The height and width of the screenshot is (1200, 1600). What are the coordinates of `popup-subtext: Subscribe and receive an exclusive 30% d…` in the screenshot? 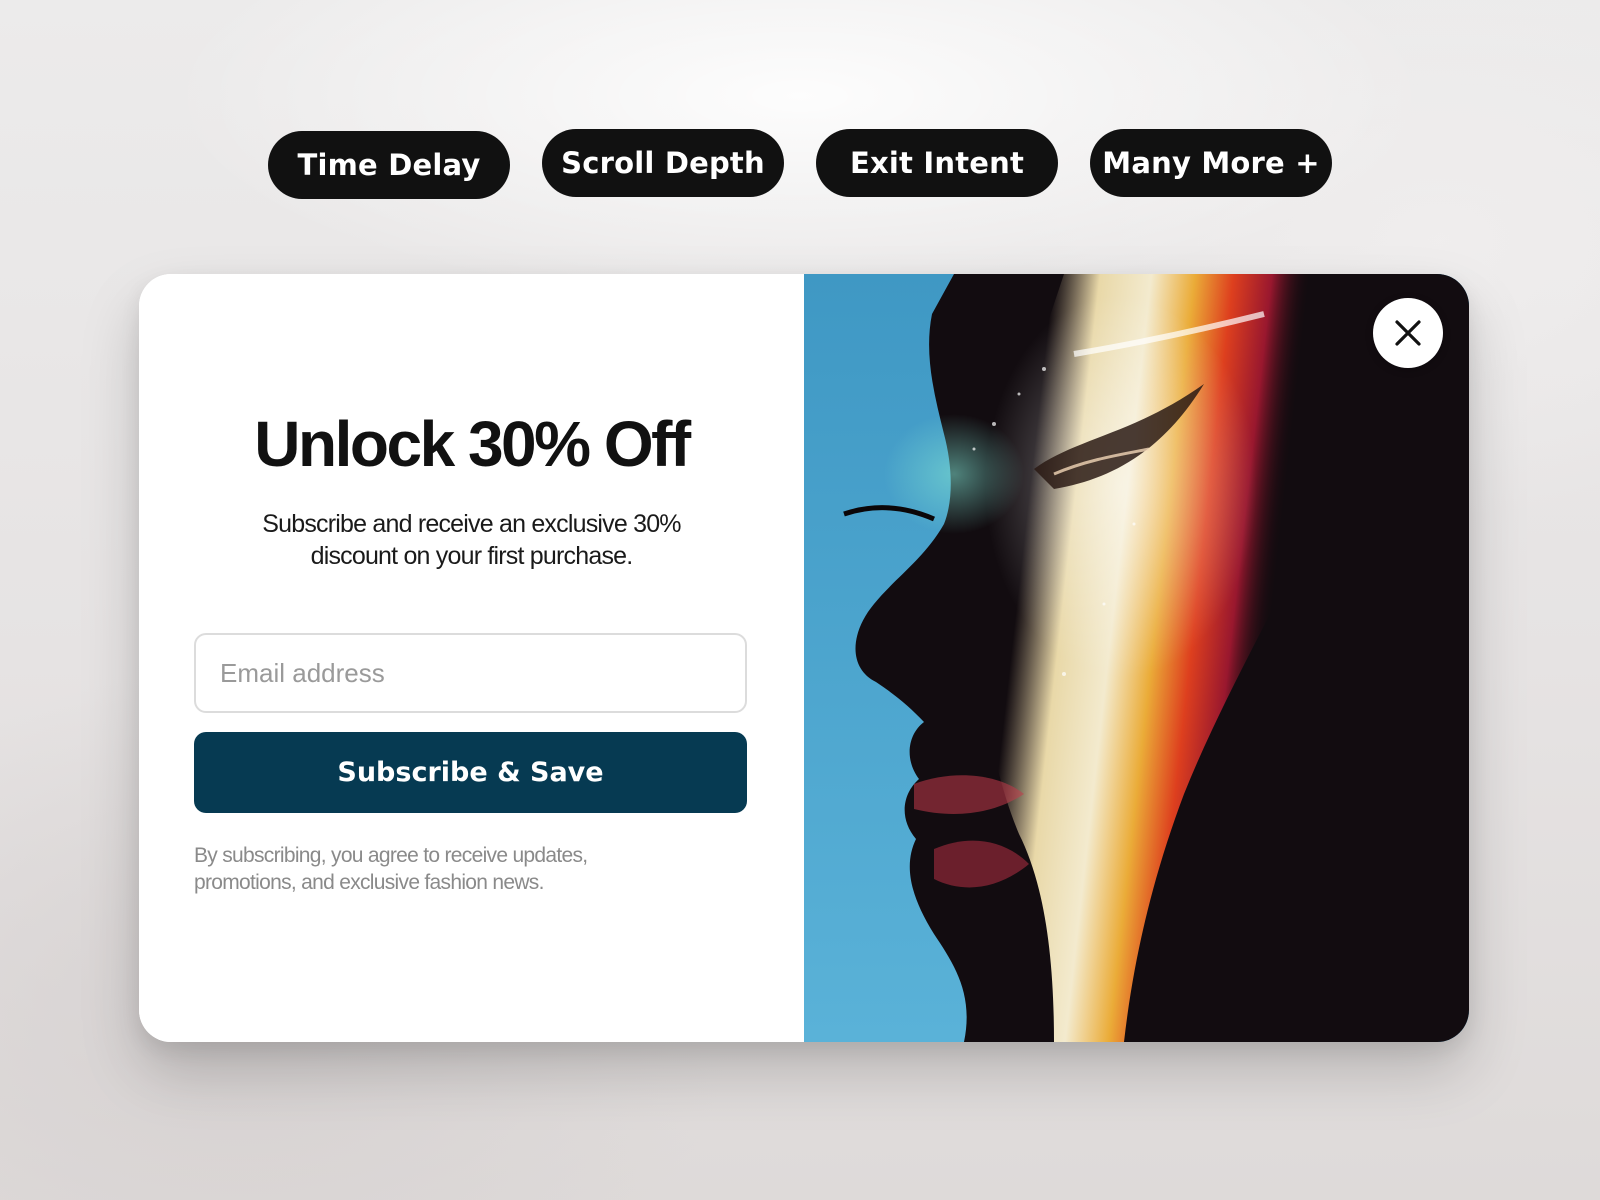 It's located at (471, 540).